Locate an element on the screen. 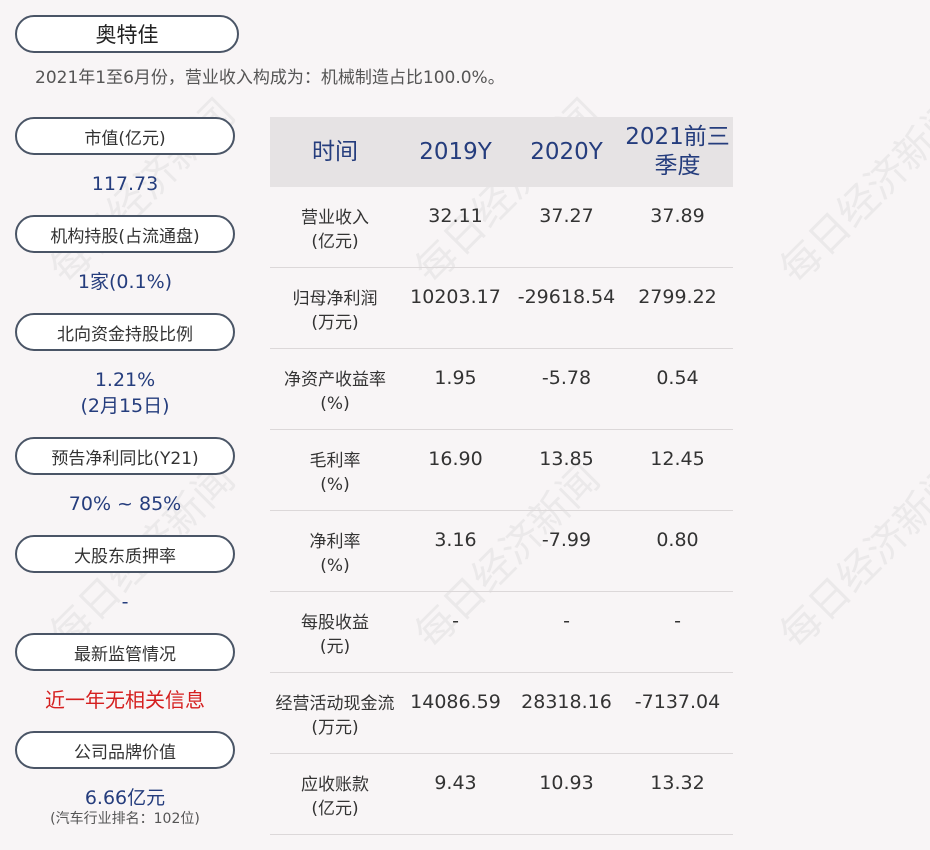 The height and width of the screenshot is (850, 930). northbound-value: 1.21% is located at coordinates (125, 380).